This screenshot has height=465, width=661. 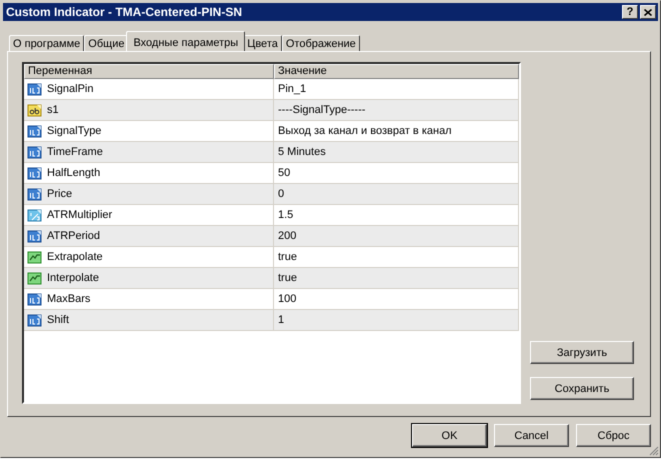 I want to click on ok-button: OK, so click(x=449, y=435).